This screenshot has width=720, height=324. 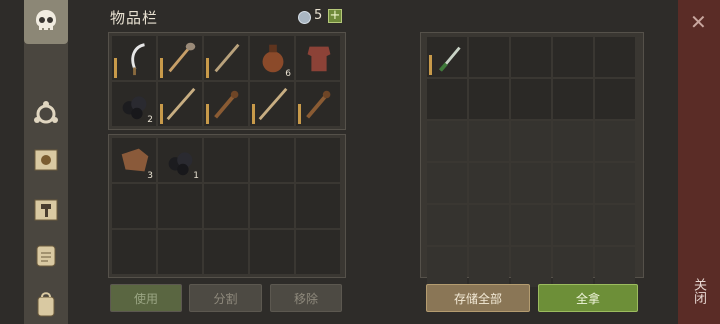 I want to click on use-button: 使用, so click(x=146, y=298).